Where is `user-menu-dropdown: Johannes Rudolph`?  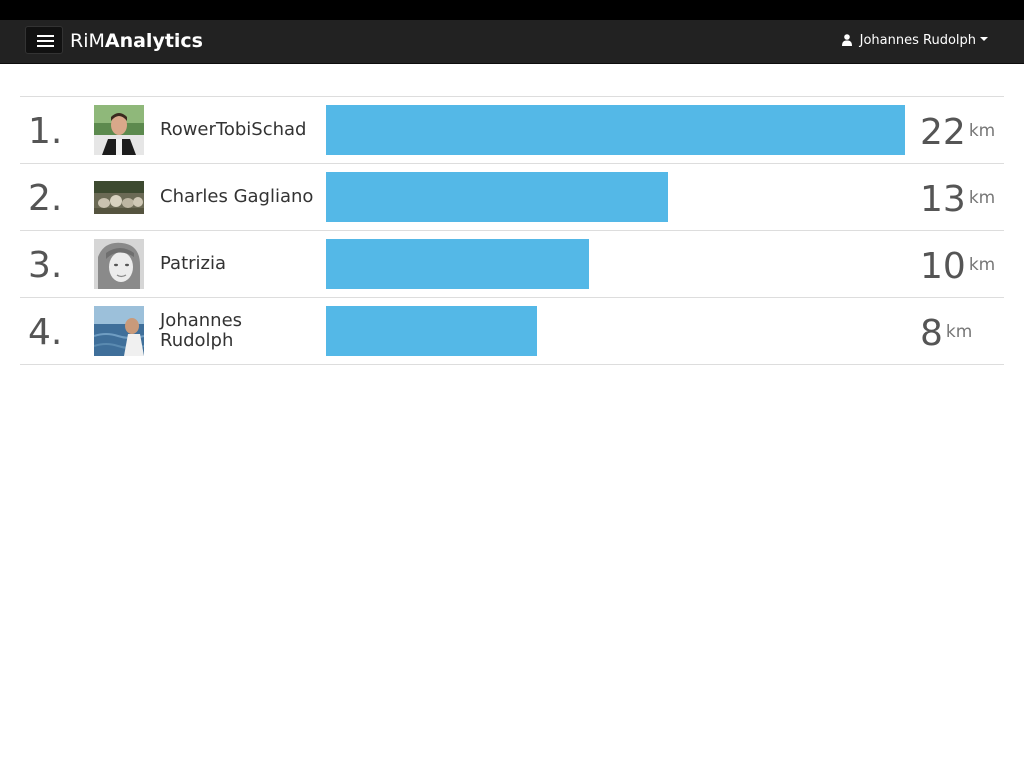
user-menu-dropdown: Johannes Rudolph is located at coordinates (914, 41).